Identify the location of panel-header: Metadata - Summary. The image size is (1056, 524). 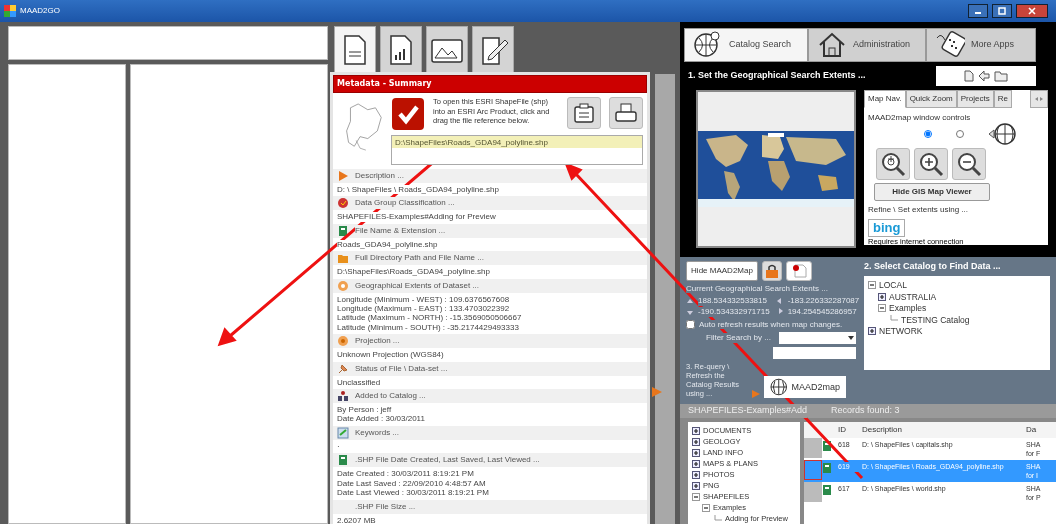
(490, 84).